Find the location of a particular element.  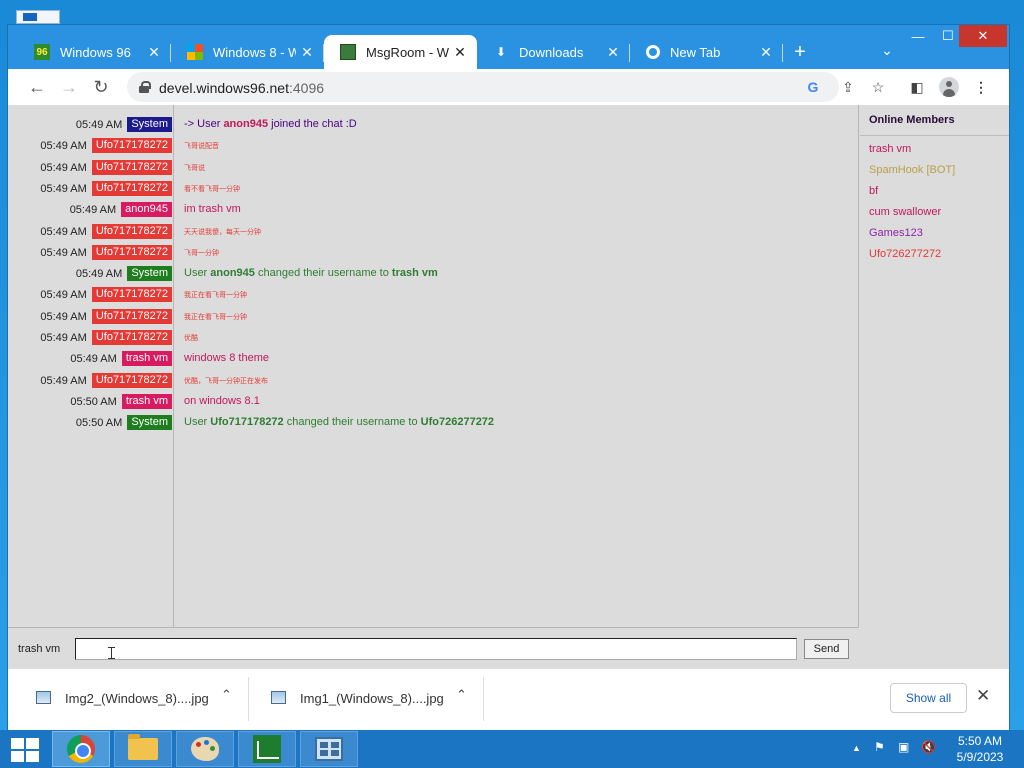

download-item: Img1_(Windows_8)....jpg ⌃ is located at coordinates (367, 699).